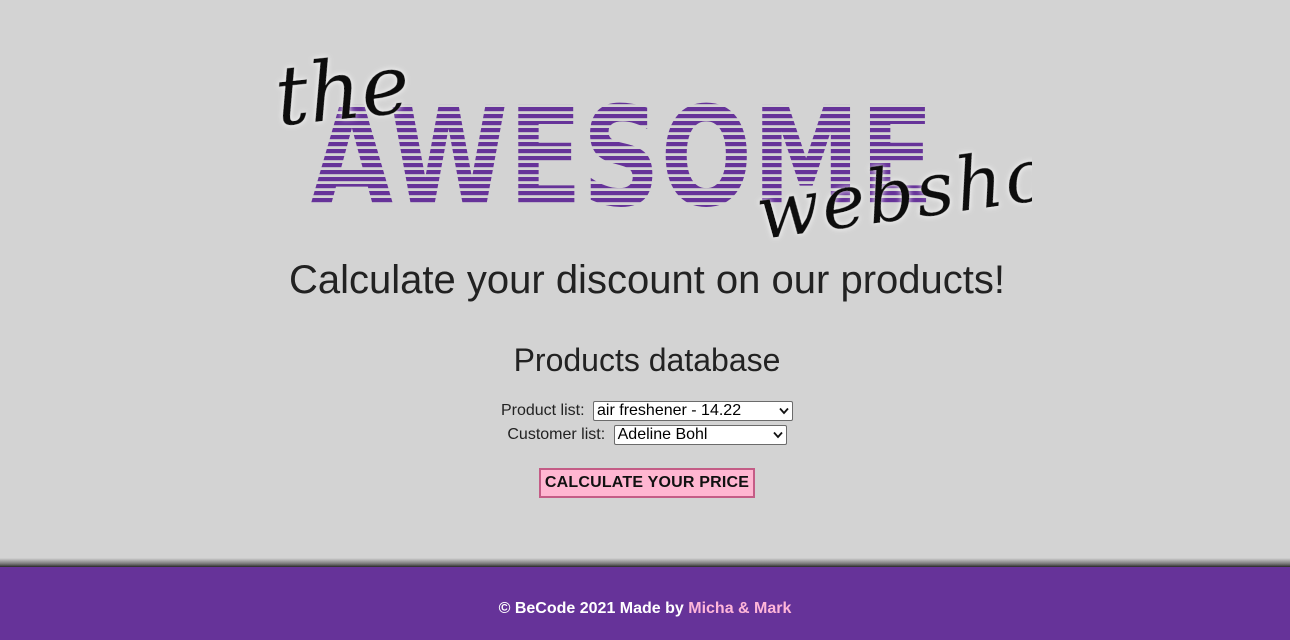 This screenshot has height=640, width=1290. I want to click on product-row: Product list: air freshener - 14.22, so click(645, 411).